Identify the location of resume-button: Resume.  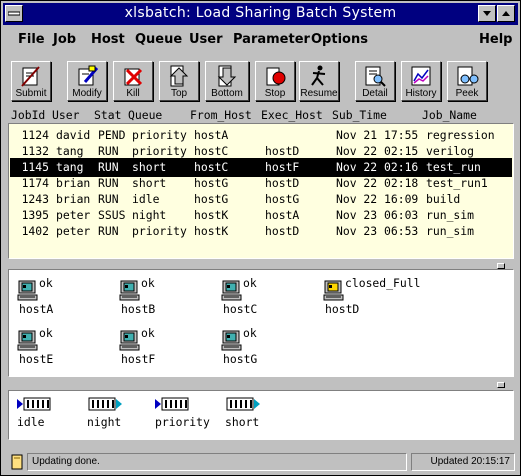
(319, 81).